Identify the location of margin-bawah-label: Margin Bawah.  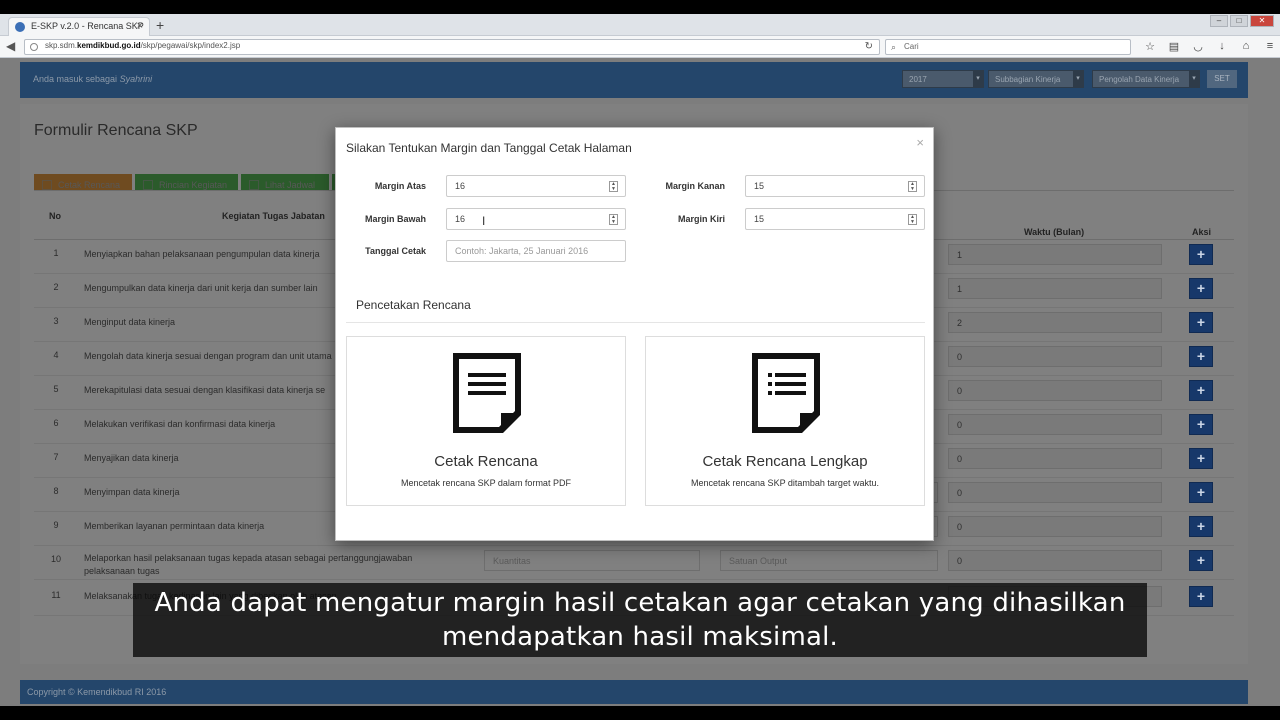
(395, 219).